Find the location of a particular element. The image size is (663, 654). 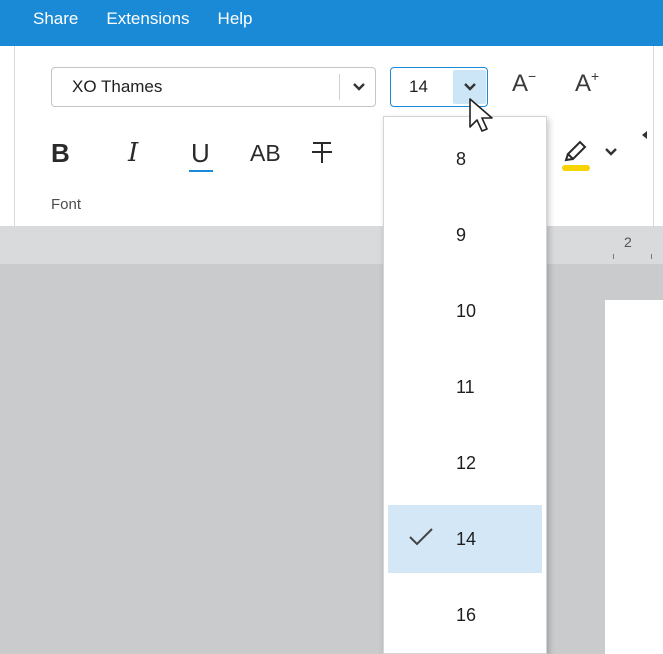

increase-font-size-button: A+ is located at coordinates (587, 83).